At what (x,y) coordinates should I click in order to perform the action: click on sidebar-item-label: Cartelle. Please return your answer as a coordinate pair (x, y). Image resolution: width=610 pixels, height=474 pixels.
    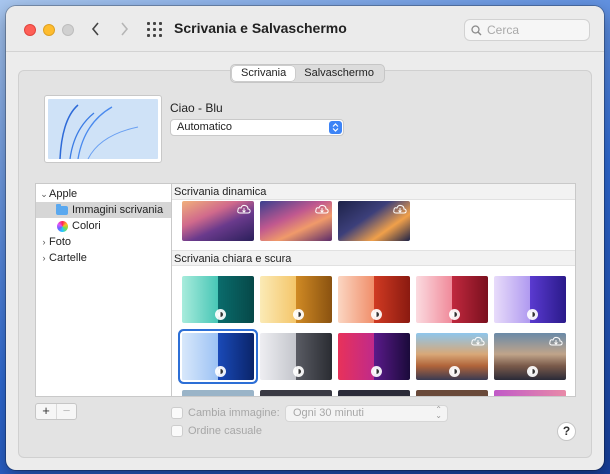
    Looking at the image, I should click on (68, 258).